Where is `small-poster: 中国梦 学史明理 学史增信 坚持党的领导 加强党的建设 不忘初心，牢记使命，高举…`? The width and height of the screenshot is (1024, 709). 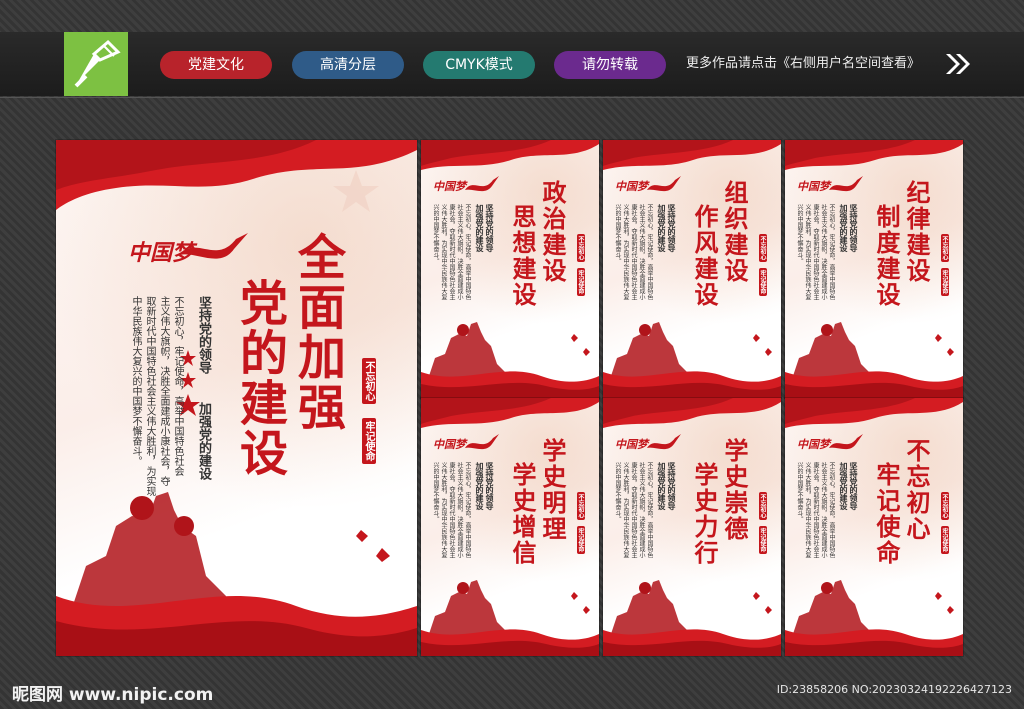 small-poster: 中国梦 学史明理 学史增信 坚持党的领导 加强党的建设 不忘初心，牢记使命，高举… is located at coordinates (510, 527).